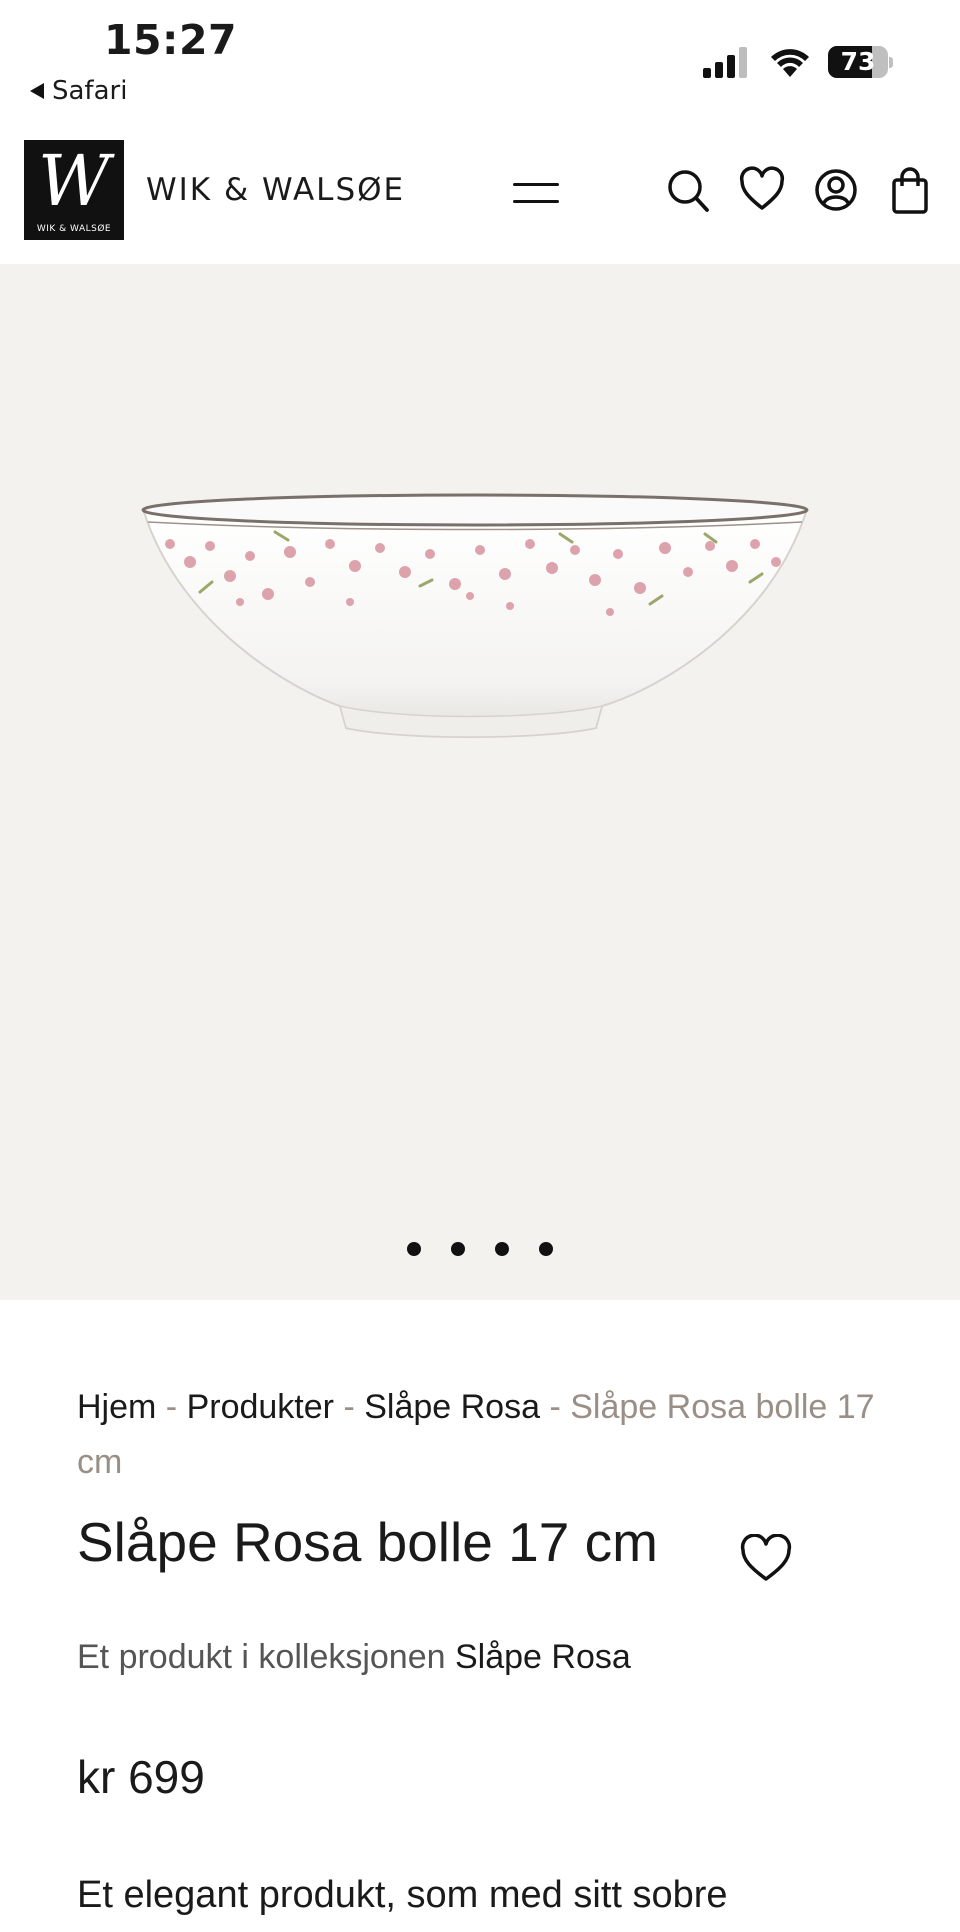 The width and height of the screenshot is (960, 1932). What do you see at coordinates (74, 181) in the screenshot?
I see `logo-letter: W` at bounding box center [74, 181].